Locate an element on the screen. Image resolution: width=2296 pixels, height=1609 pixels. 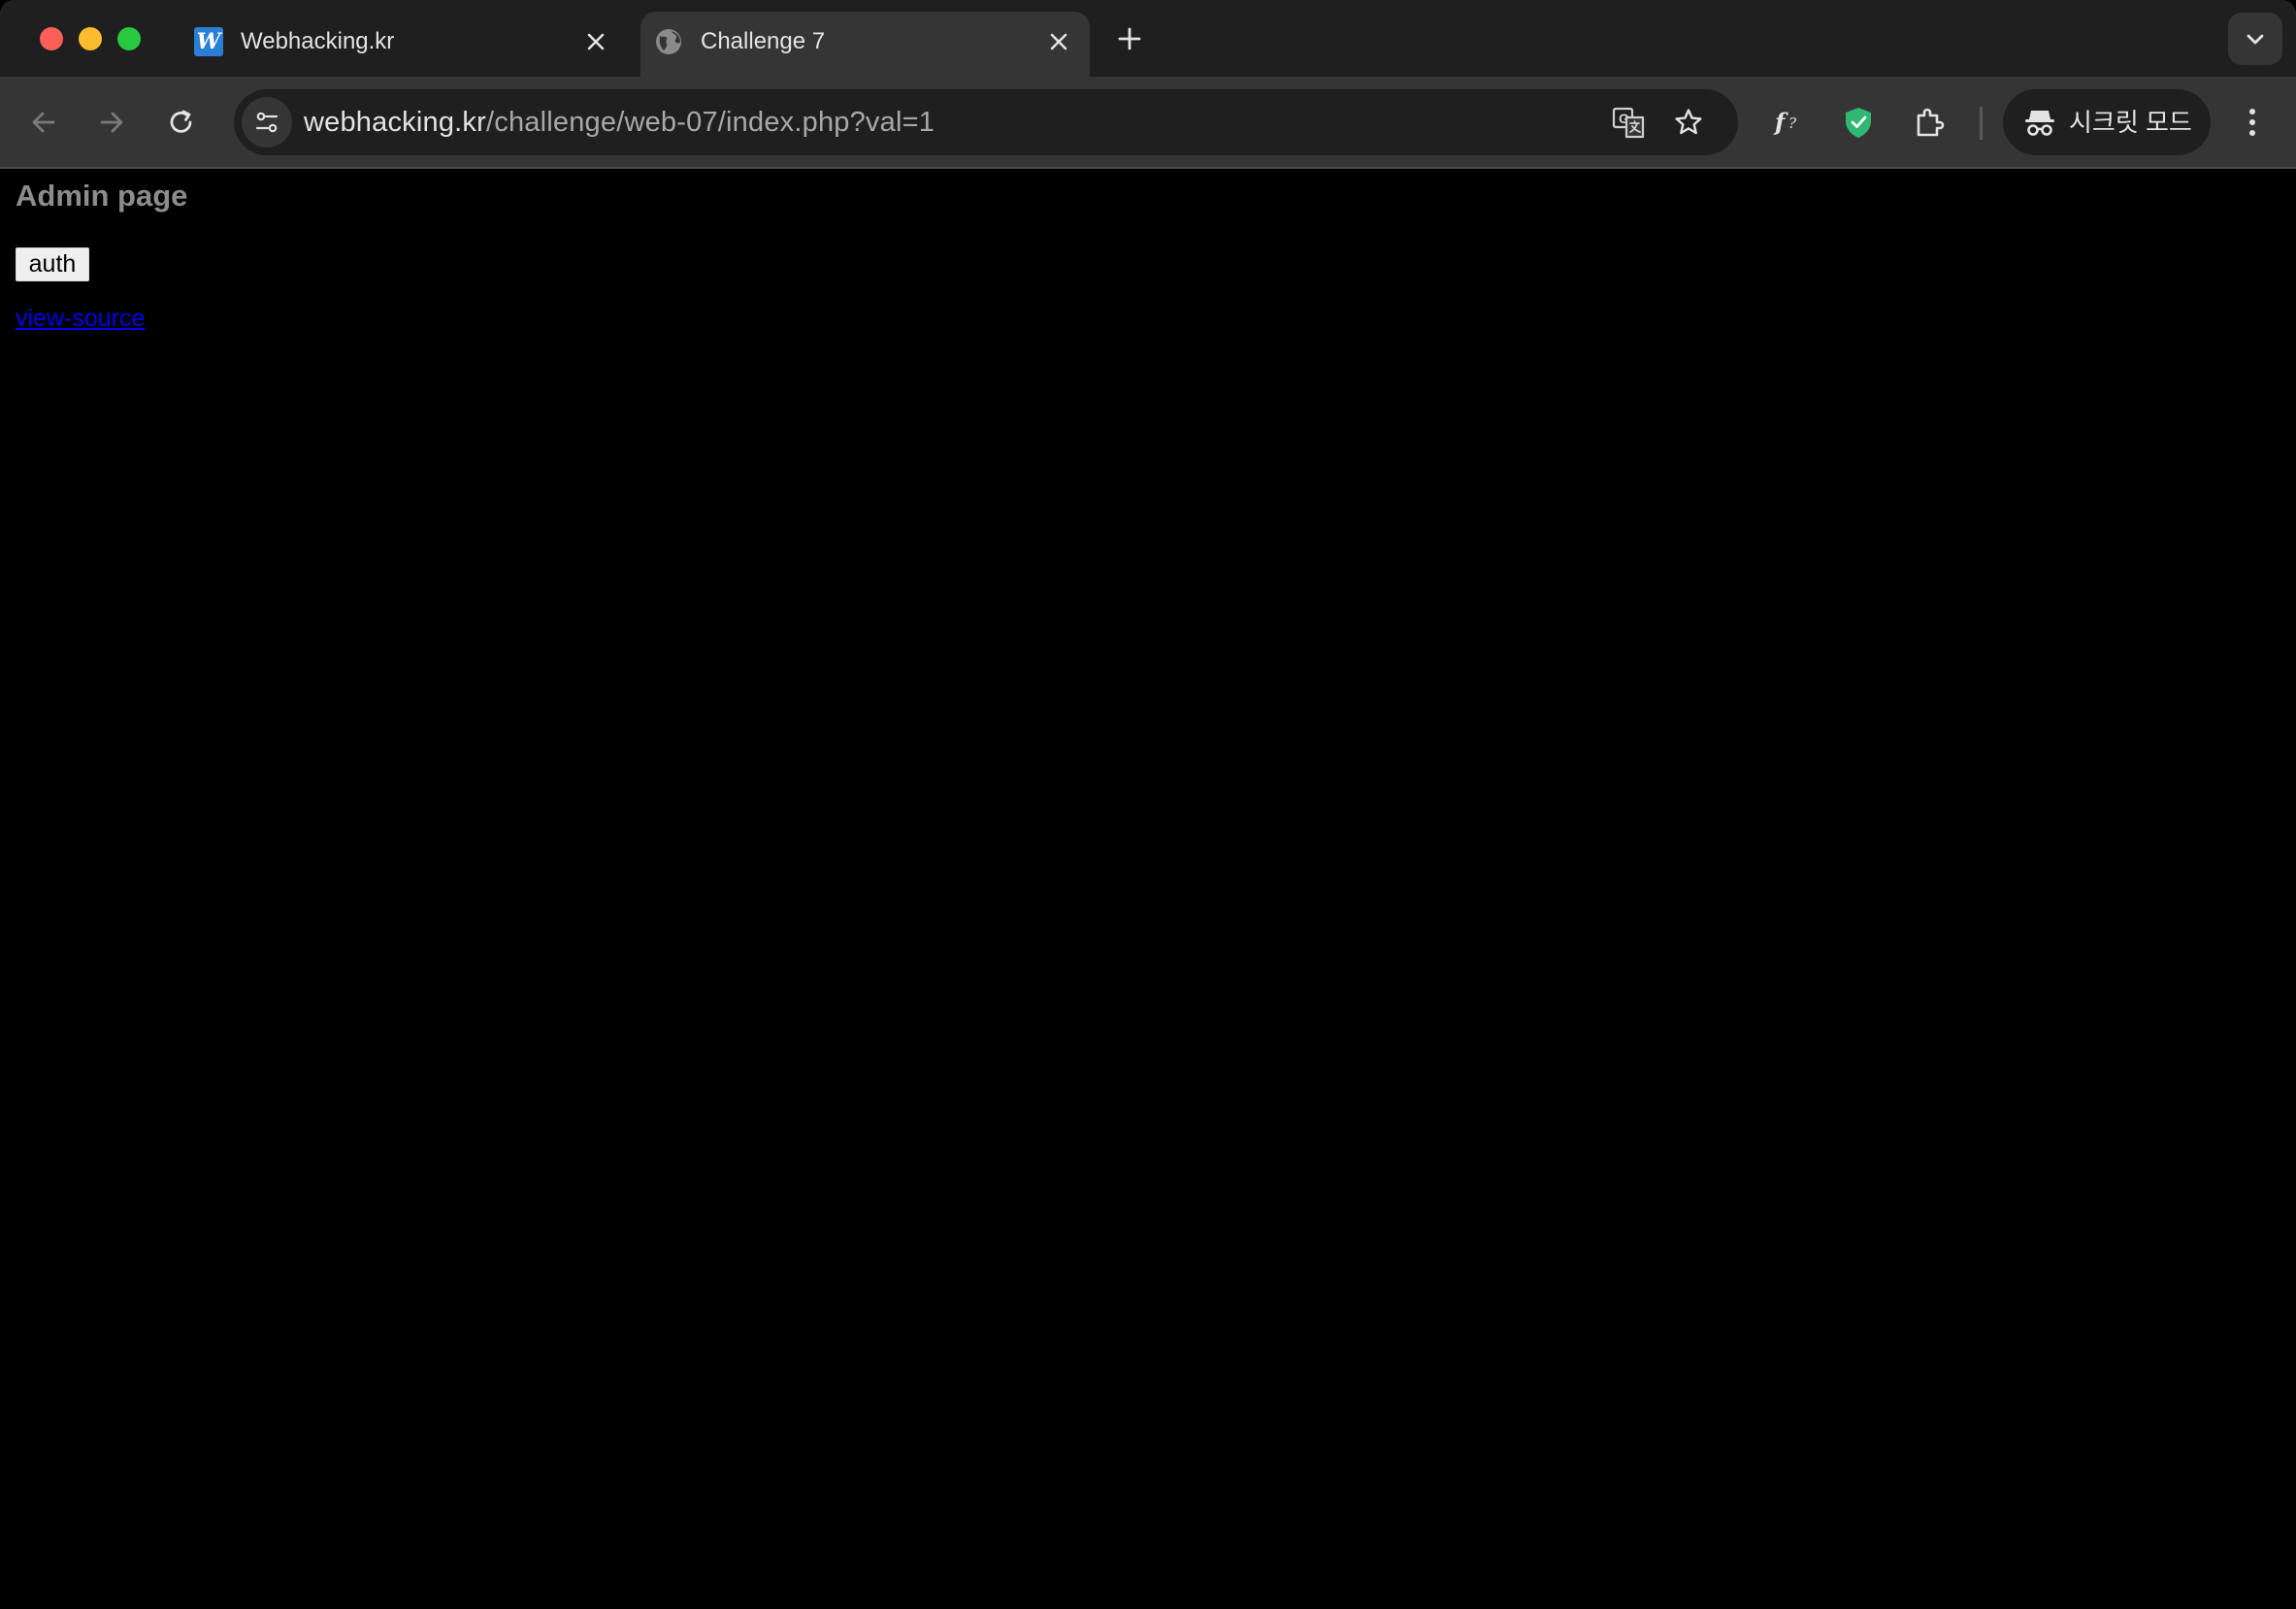
incognito-label: 시크릿 모드 is located at coordinates (2130, 122).